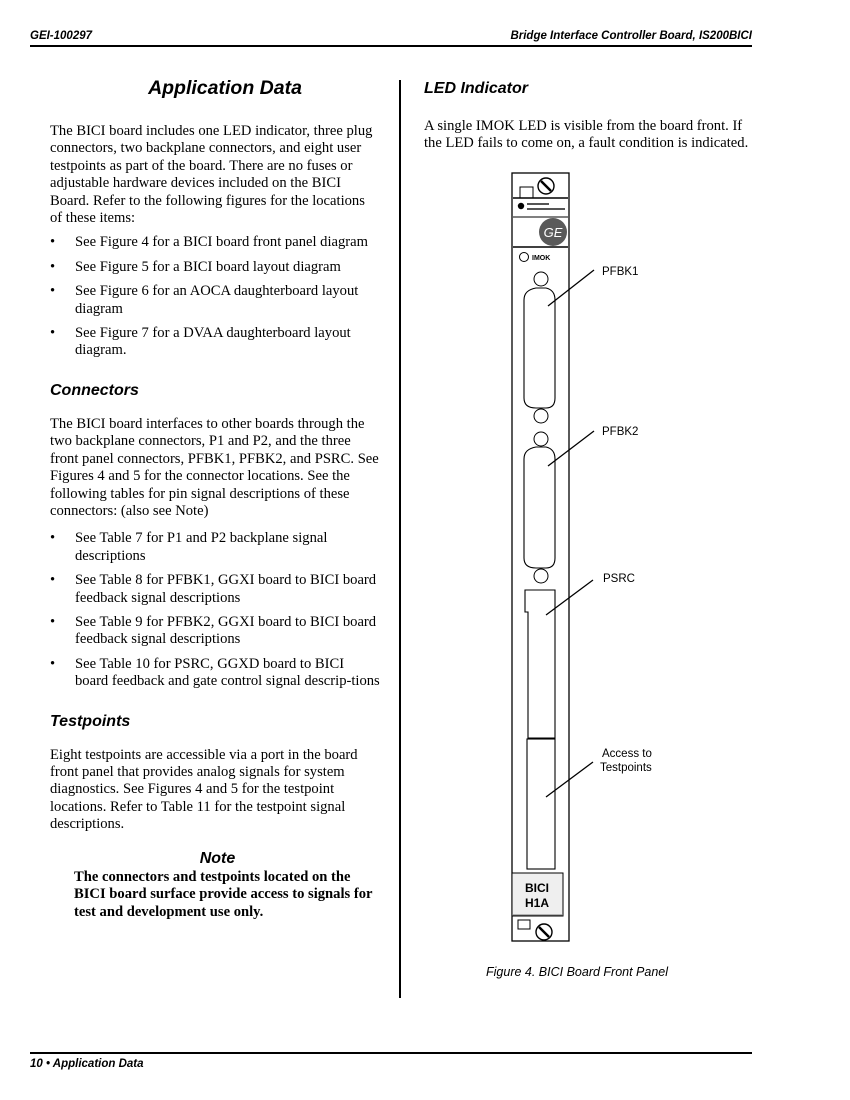  Describe the element at coordinates (524, 924) in the screenshot. I see `bottom-tab` at that location.